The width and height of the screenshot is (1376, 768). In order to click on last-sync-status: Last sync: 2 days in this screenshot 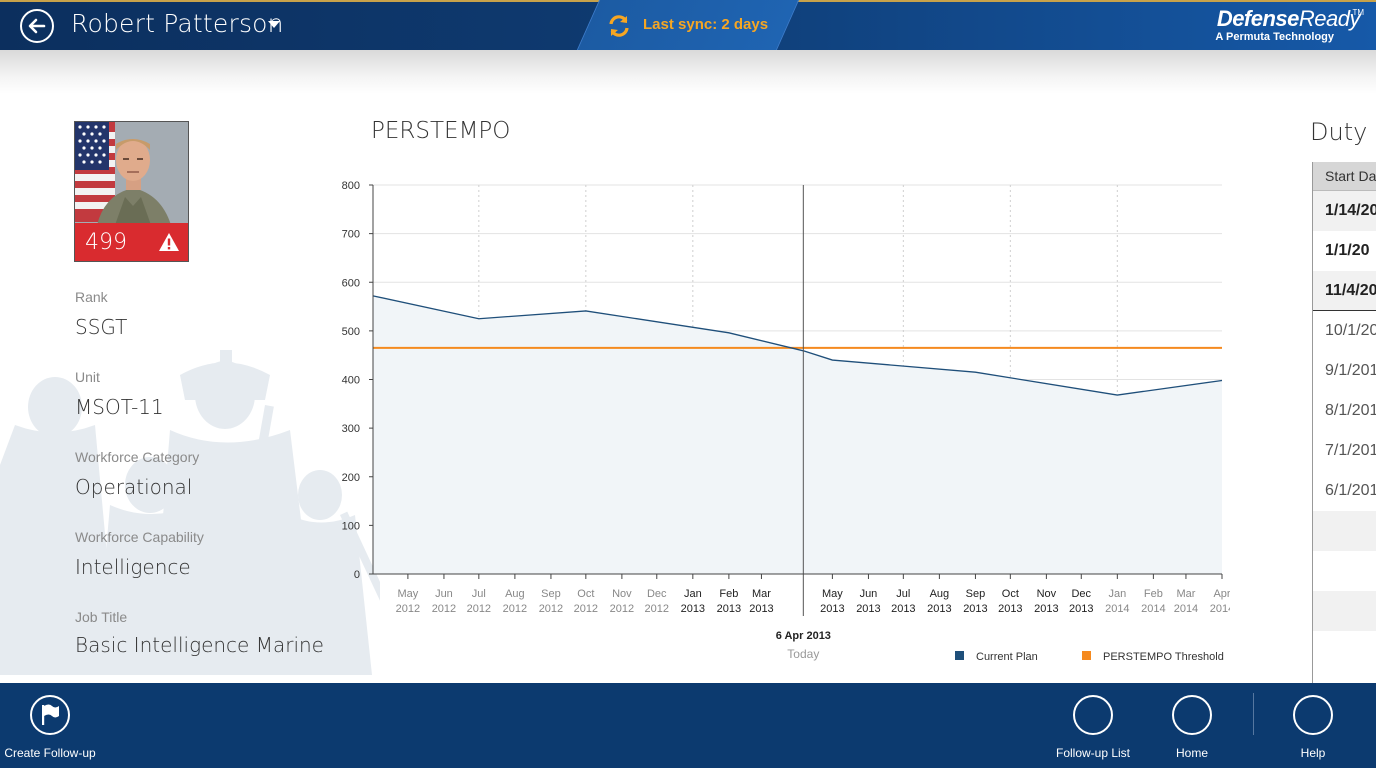, I will do `click(705, 24)`.